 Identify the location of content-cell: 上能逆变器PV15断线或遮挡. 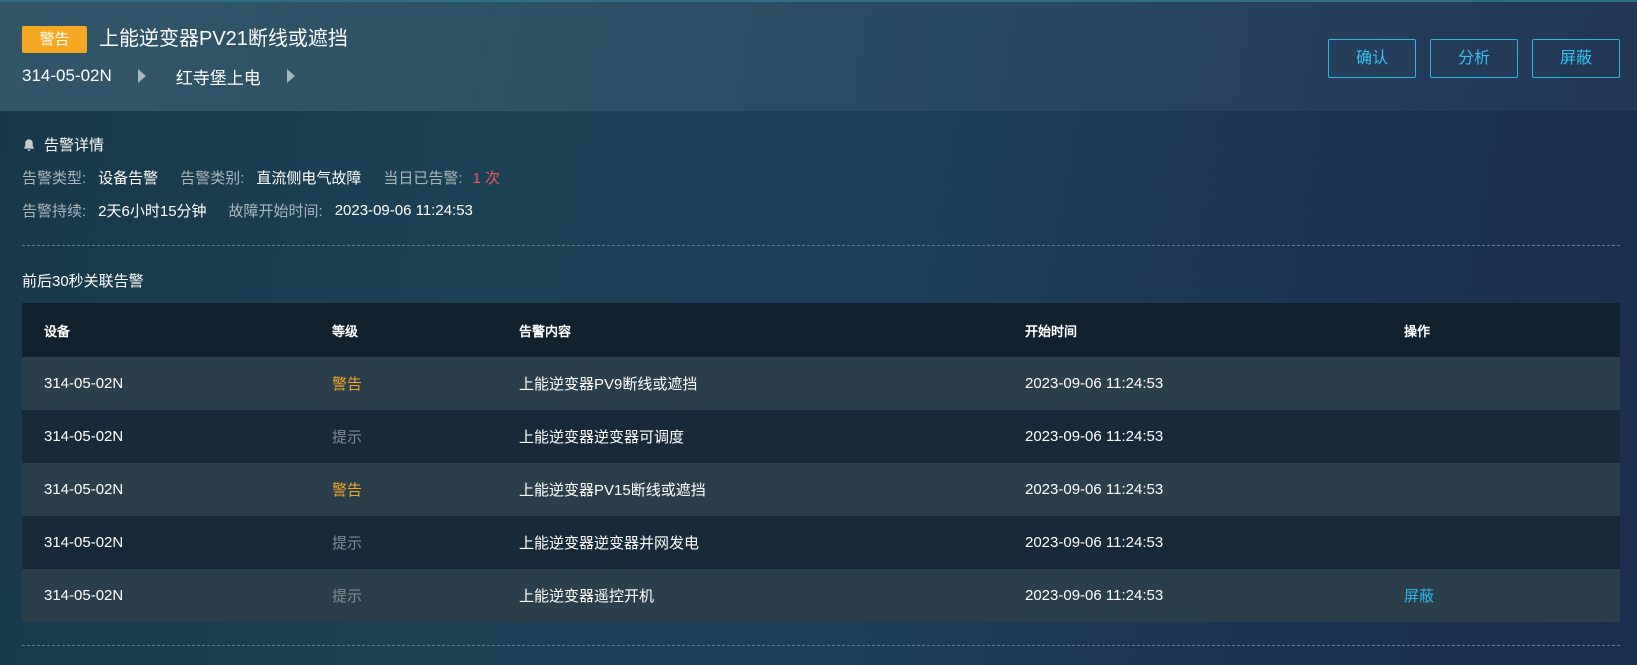
(612, 490).